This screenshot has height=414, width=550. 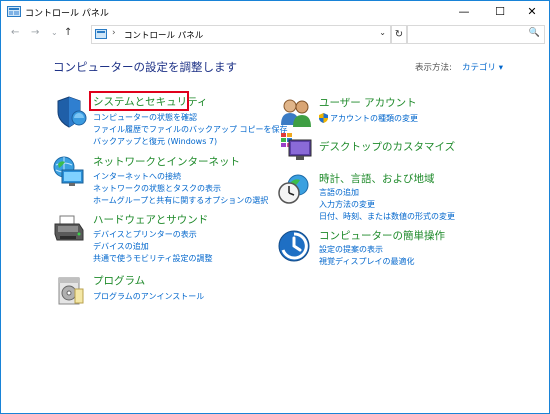 What do you see at coordinates (119, 280) in the screenshot?
I see `category-title-programs: プログラム` at bounding box center [119, 280].